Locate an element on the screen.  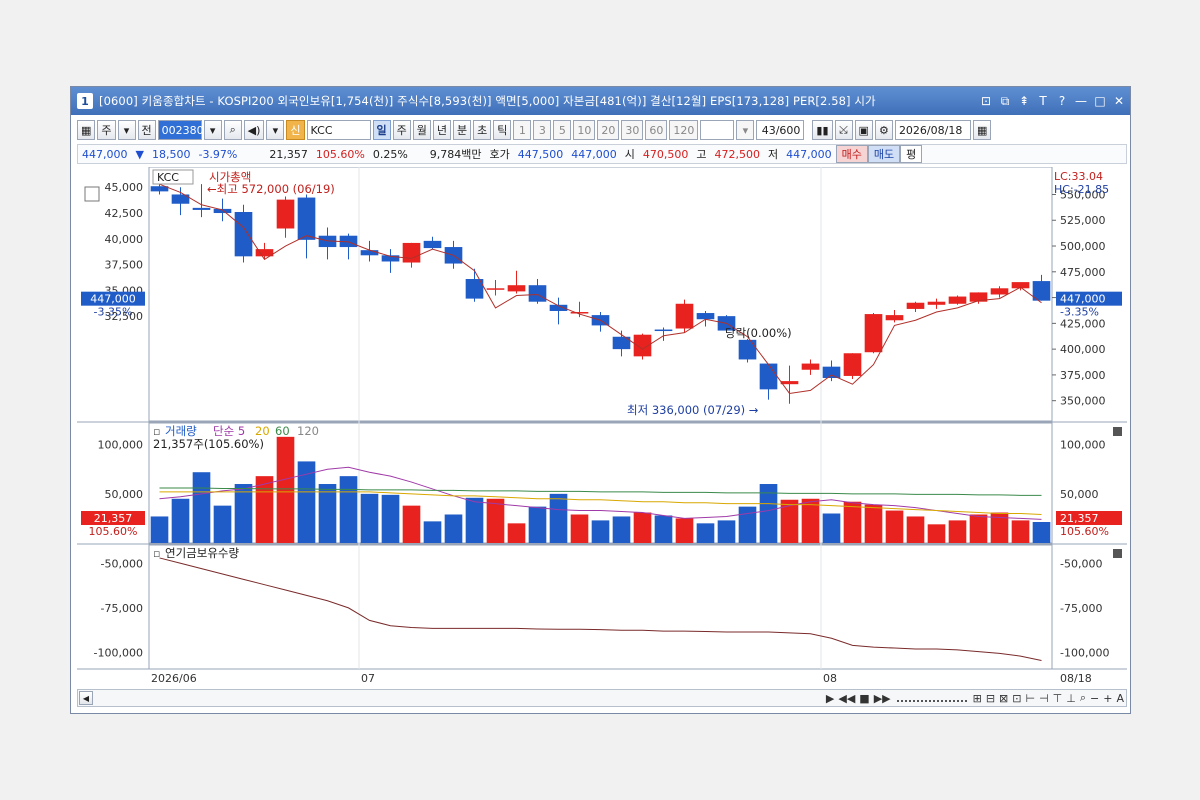
zoom-in-icon: + is located at coordinates (1107, 698).